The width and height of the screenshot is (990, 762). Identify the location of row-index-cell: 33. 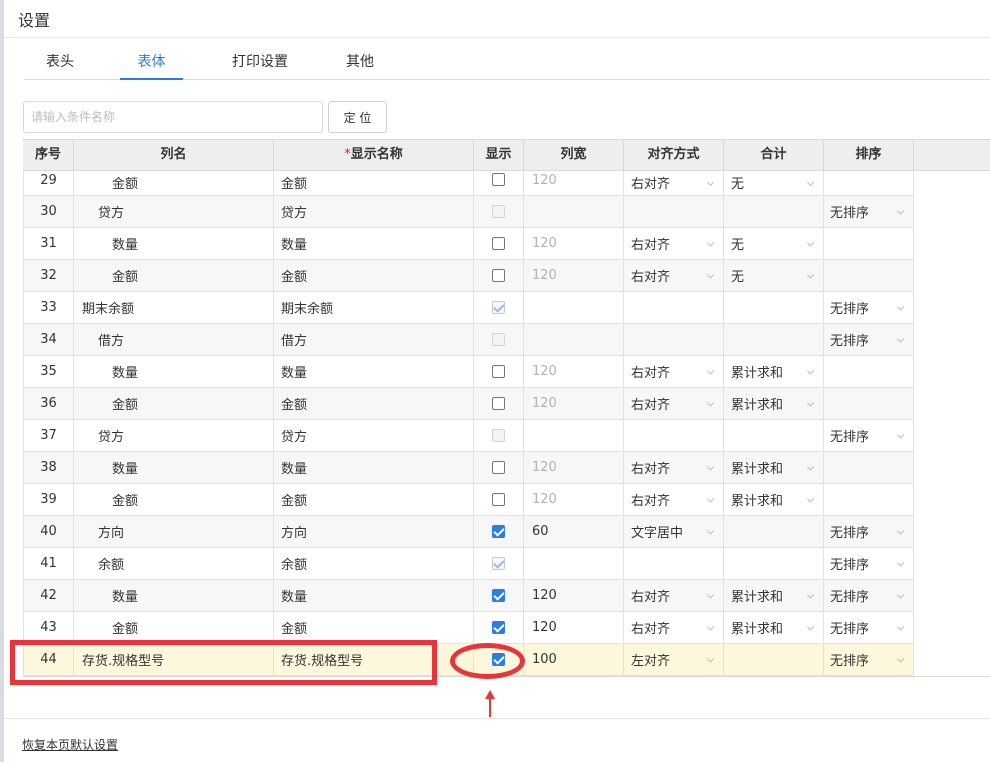
(48, 307).